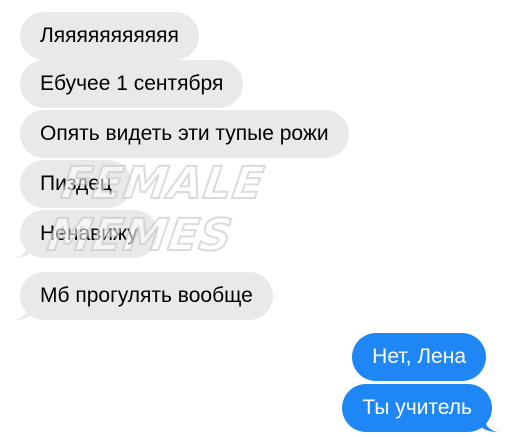 This screenshot has height=437, width=510. What do you see at coordinates (417, 407) in the screenshot?
I see `message-text: Ты учитель` at bounding box center [417, 407].